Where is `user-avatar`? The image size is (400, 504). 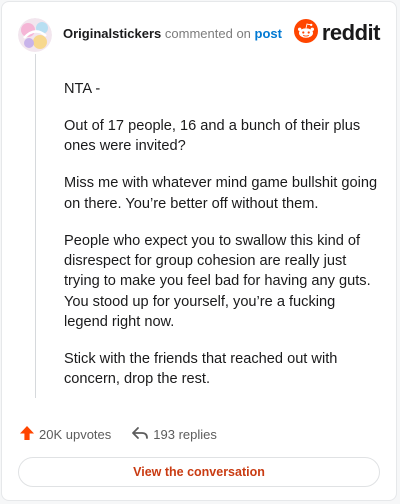
user-avatar is located at coordinates (35, 35).